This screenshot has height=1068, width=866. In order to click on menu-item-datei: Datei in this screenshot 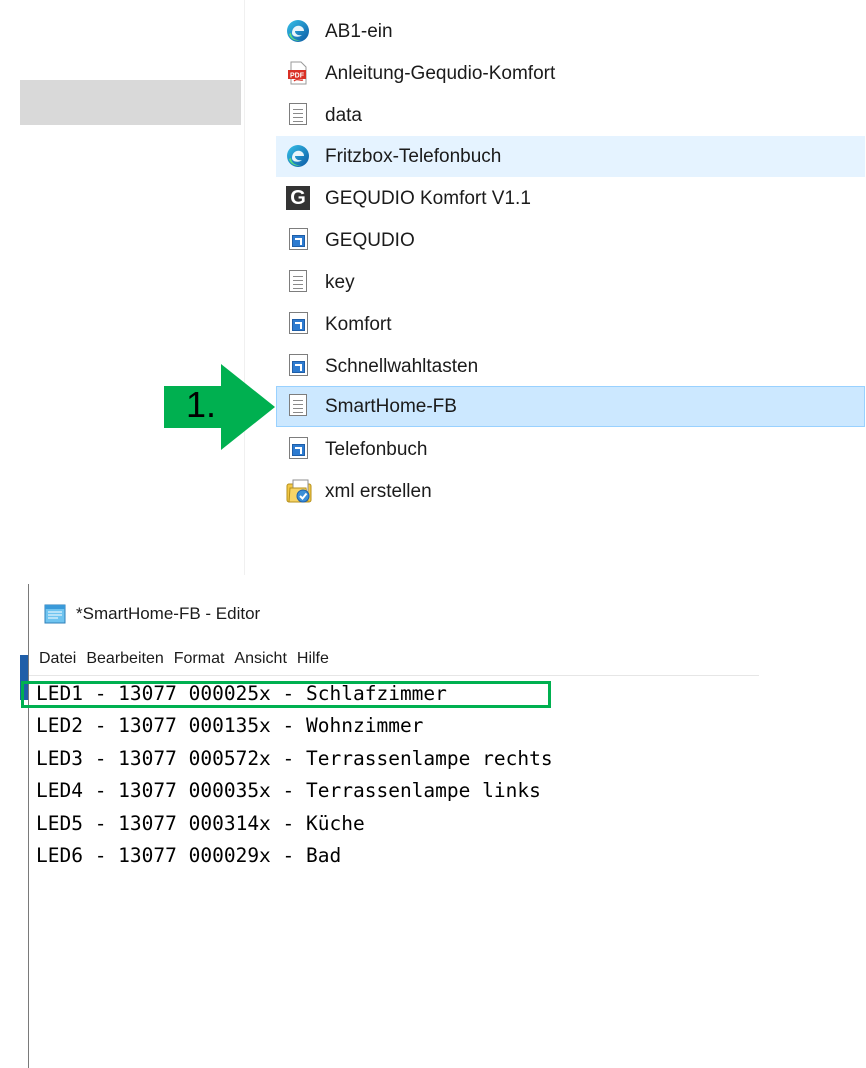, I will do `click(55, 659)`.